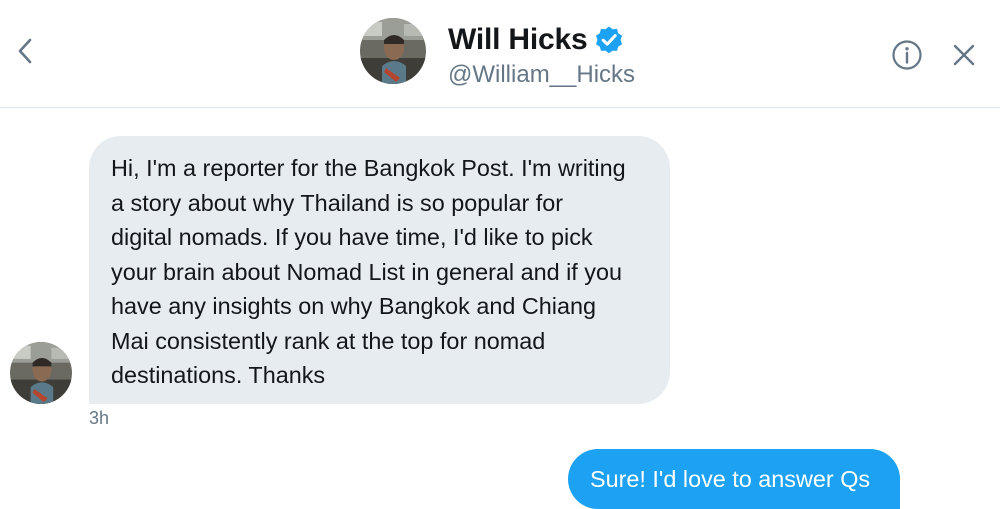 The image size is (1000, 509). I want to click on info-button, so click(907, 55).